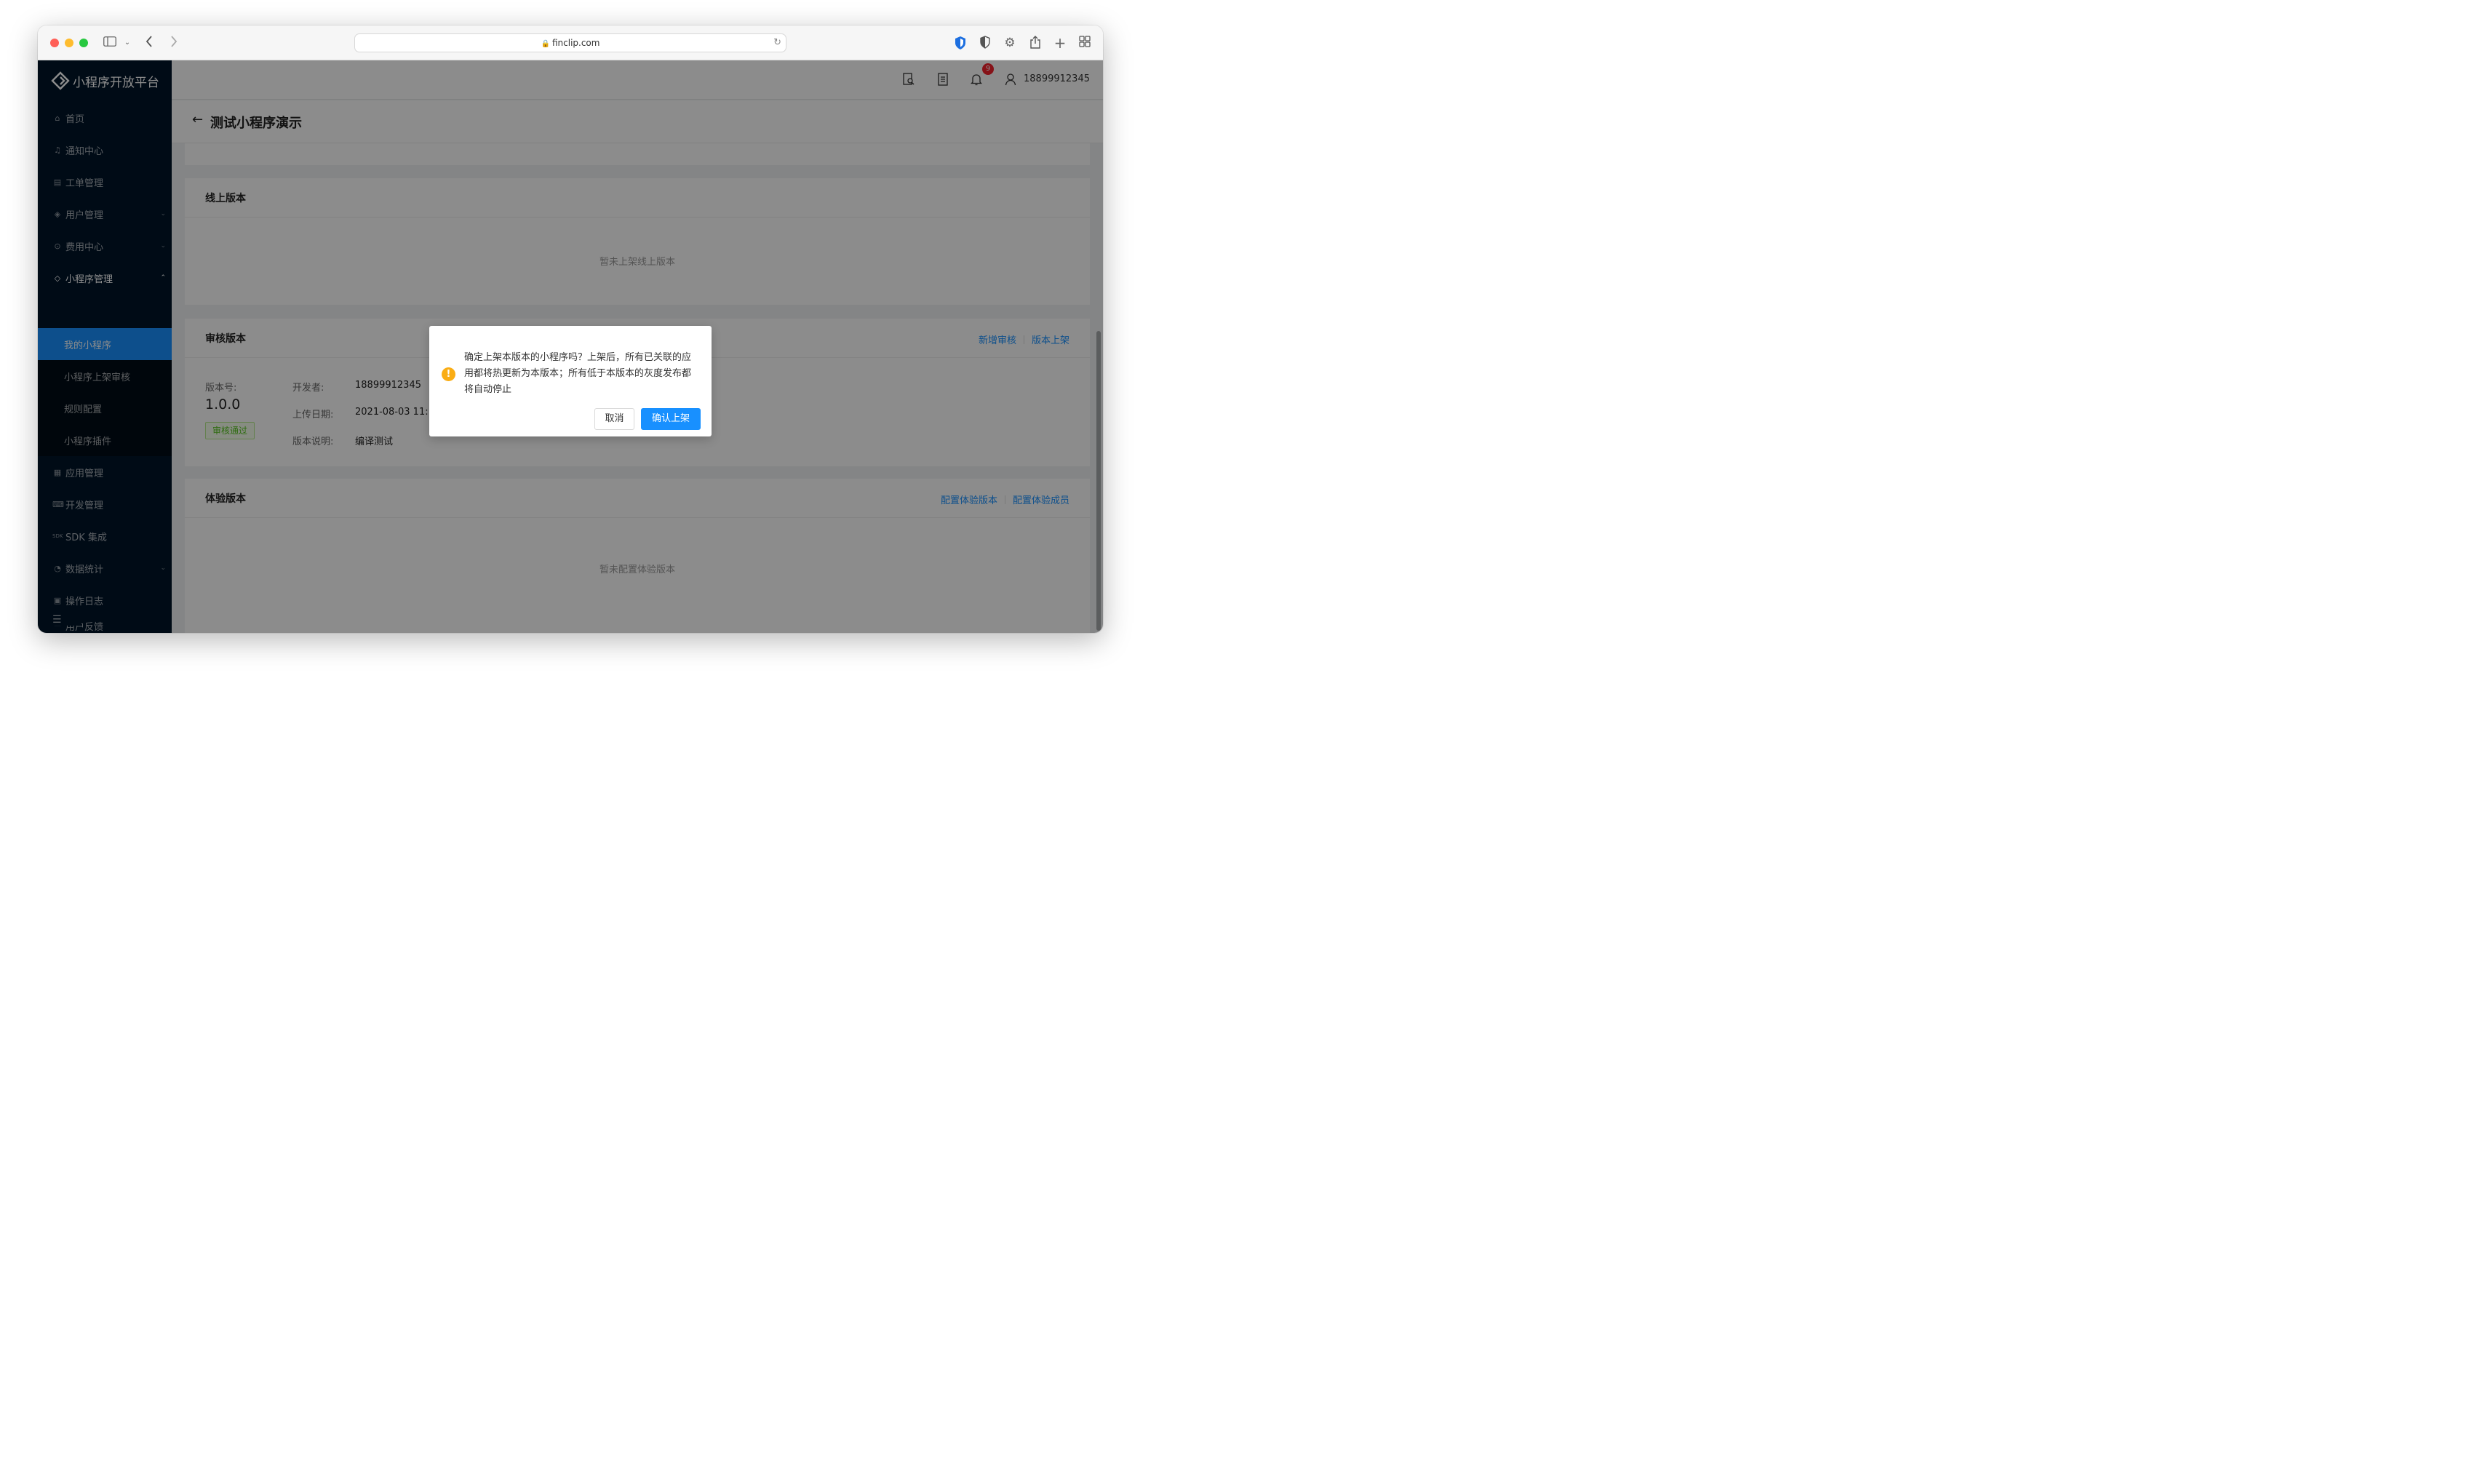 This screenshot has width=2478, height=1484. What do you see at coordinates (985, 43) in the screenshot?
I see `privacy-icon` at bounding box center [985, 43].